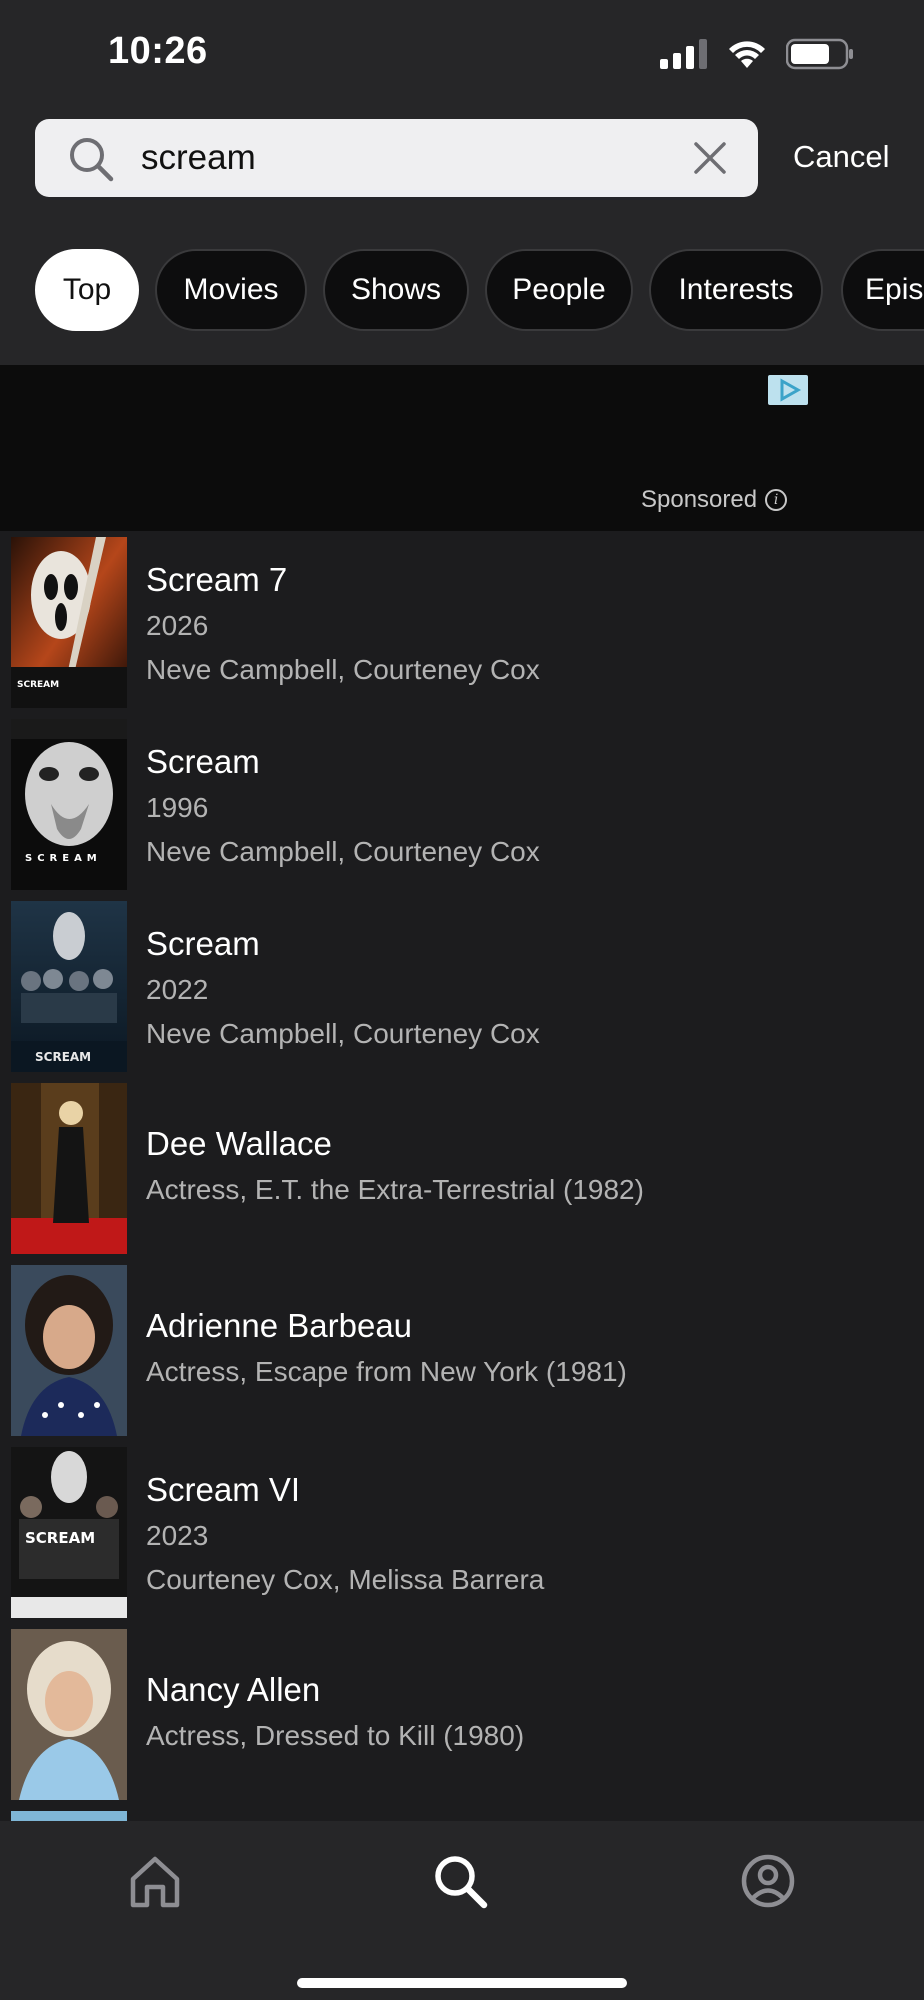  What do you see at coordinates (819, 54) in the screenshot?
I see `battery-icon` at bounding box center [819, 54].